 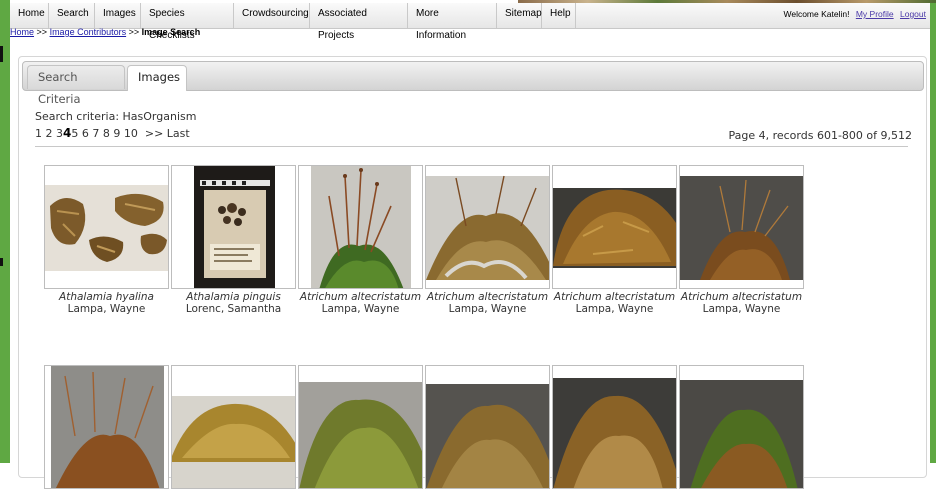 What do you see at coordinates (854, 14) in the screenshot?
I see `user-welcome: Welcome Katelin! My Profile Logout` at bounding box center [854, 14].